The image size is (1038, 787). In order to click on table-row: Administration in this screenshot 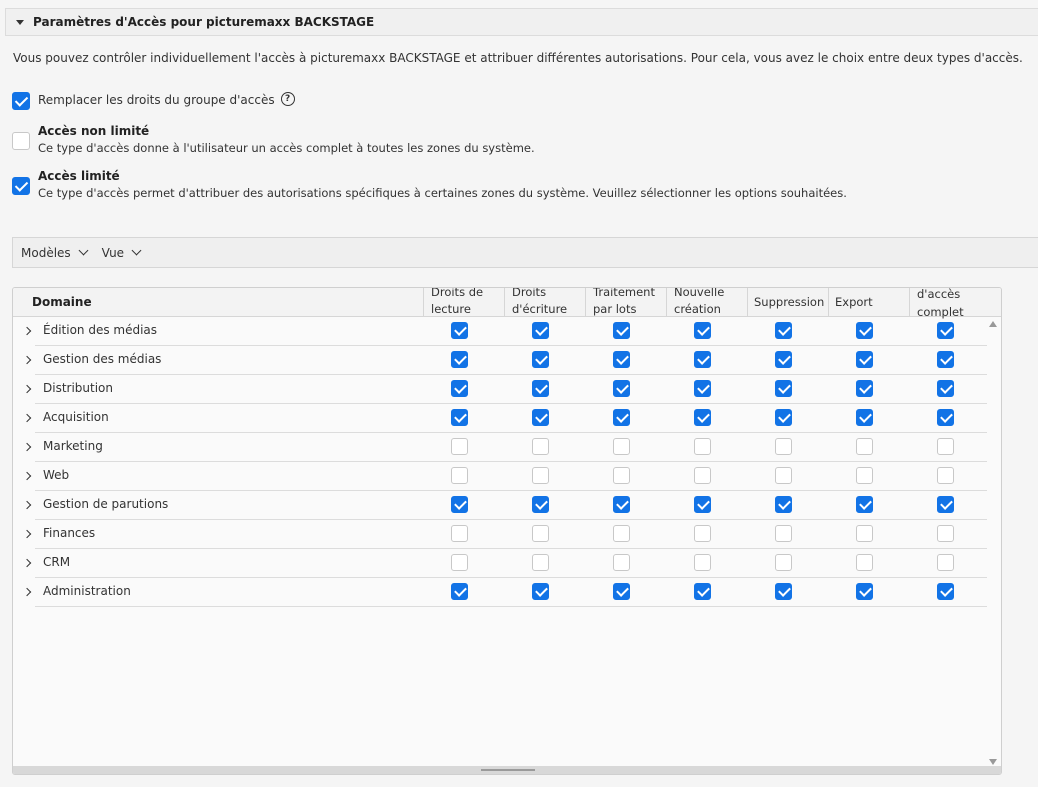, I will do `click(511, 592)`.